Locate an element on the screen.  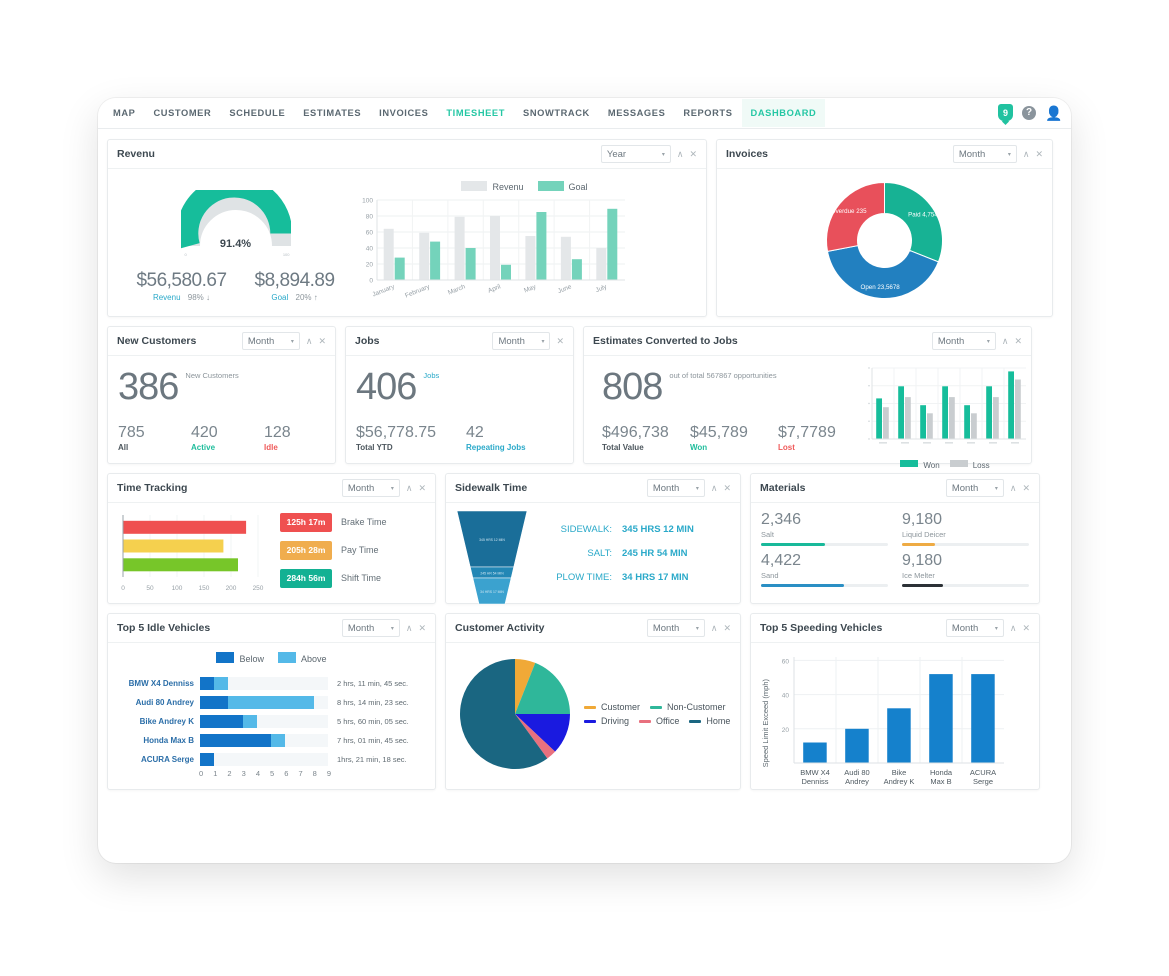
period-select-materials: Month ▾ is located at coordinates (974, 488).